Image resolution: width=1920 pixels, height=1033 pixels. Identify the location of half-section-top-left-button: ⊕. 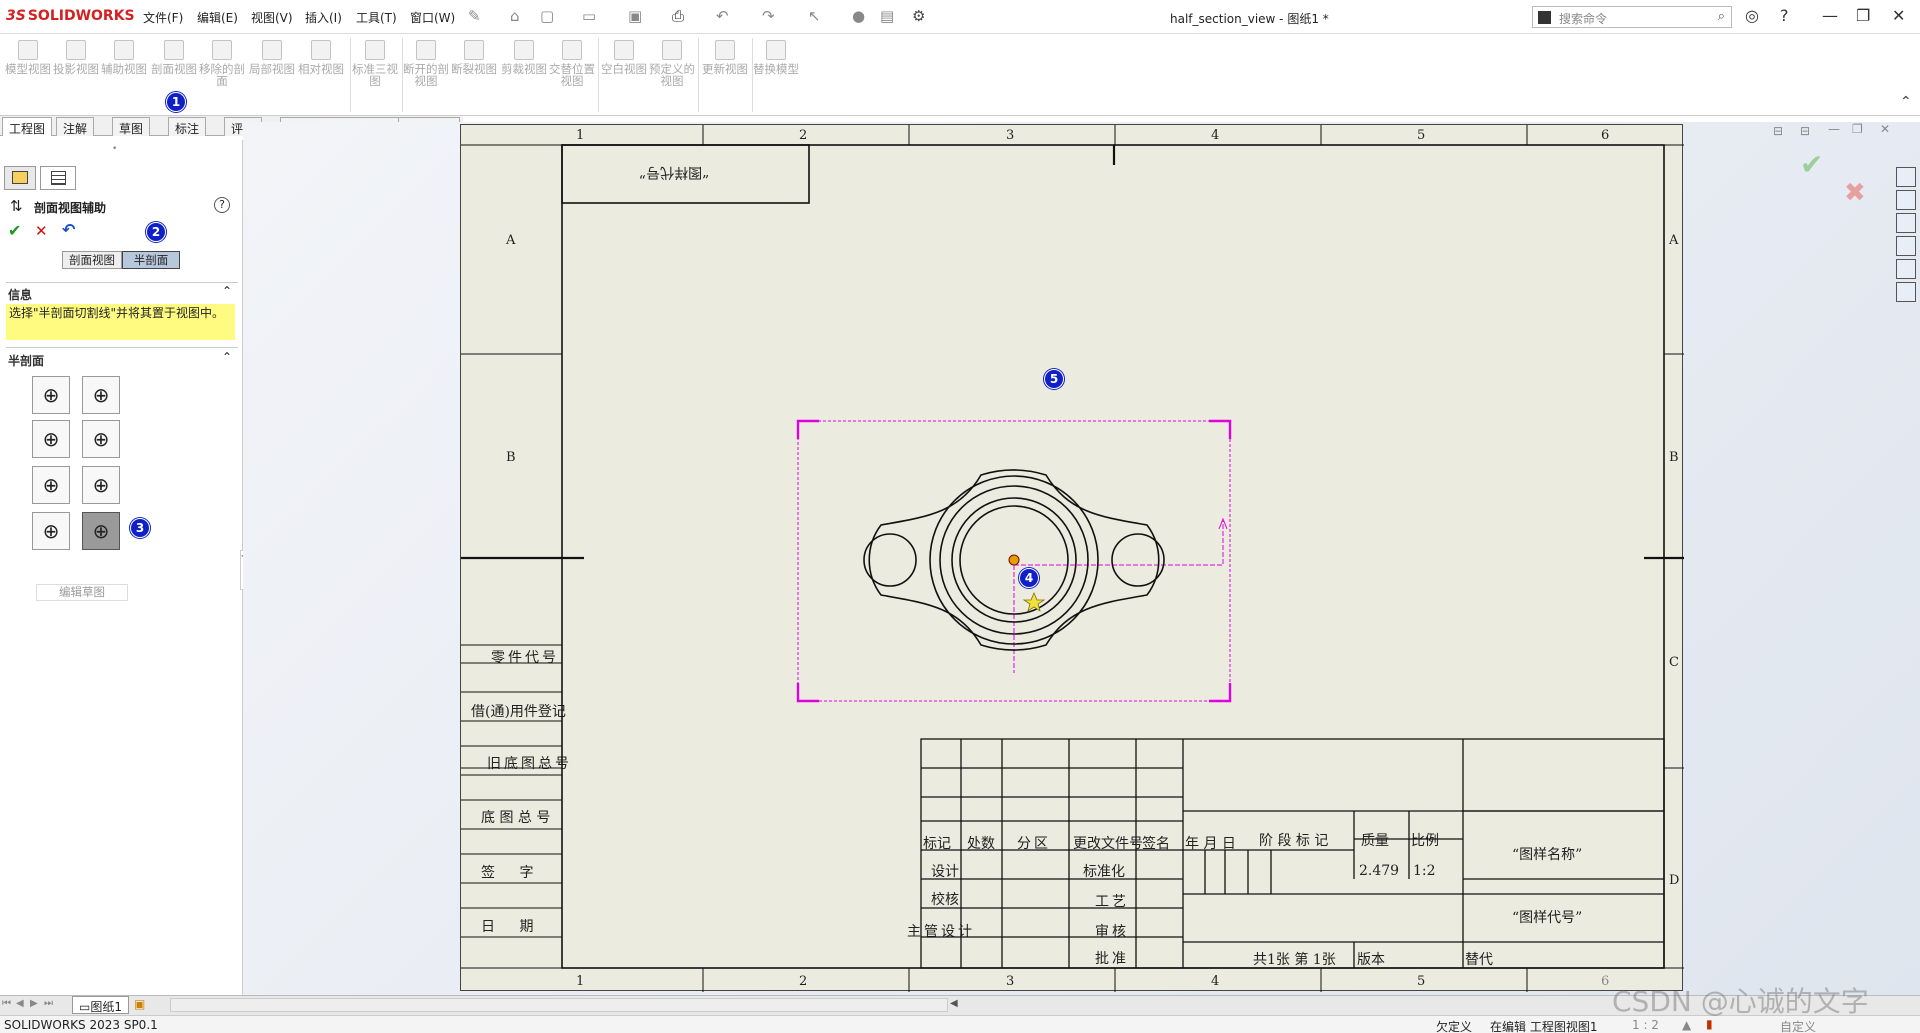
(51, 485).